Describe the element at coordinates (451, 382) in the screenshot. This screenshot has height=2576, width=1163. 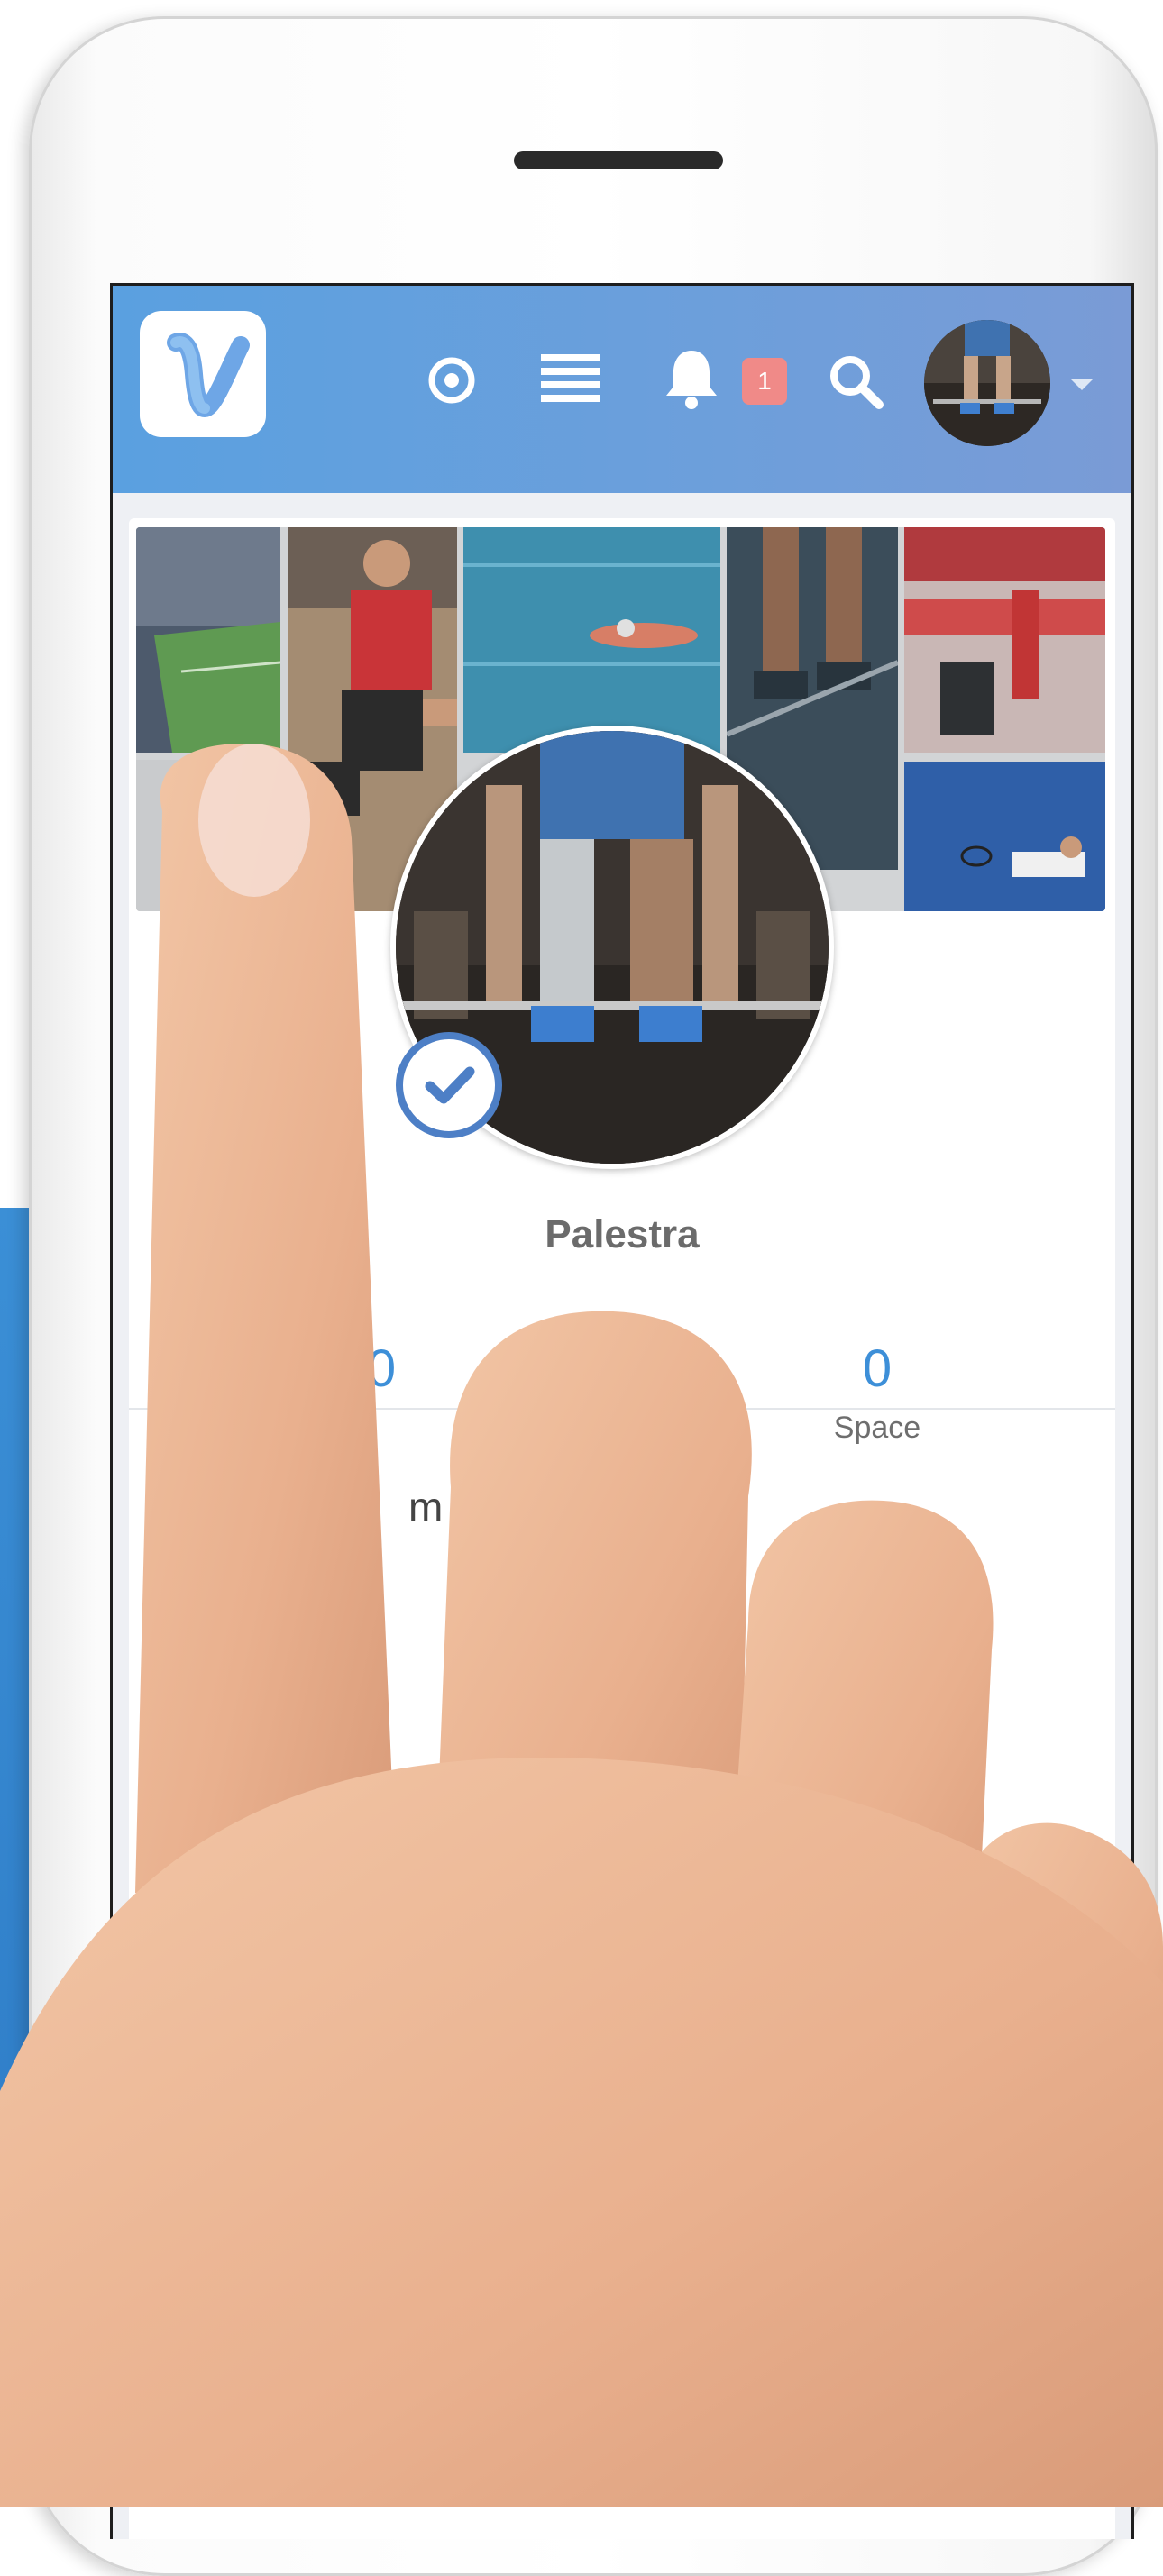
I see `target-icon` at that location.